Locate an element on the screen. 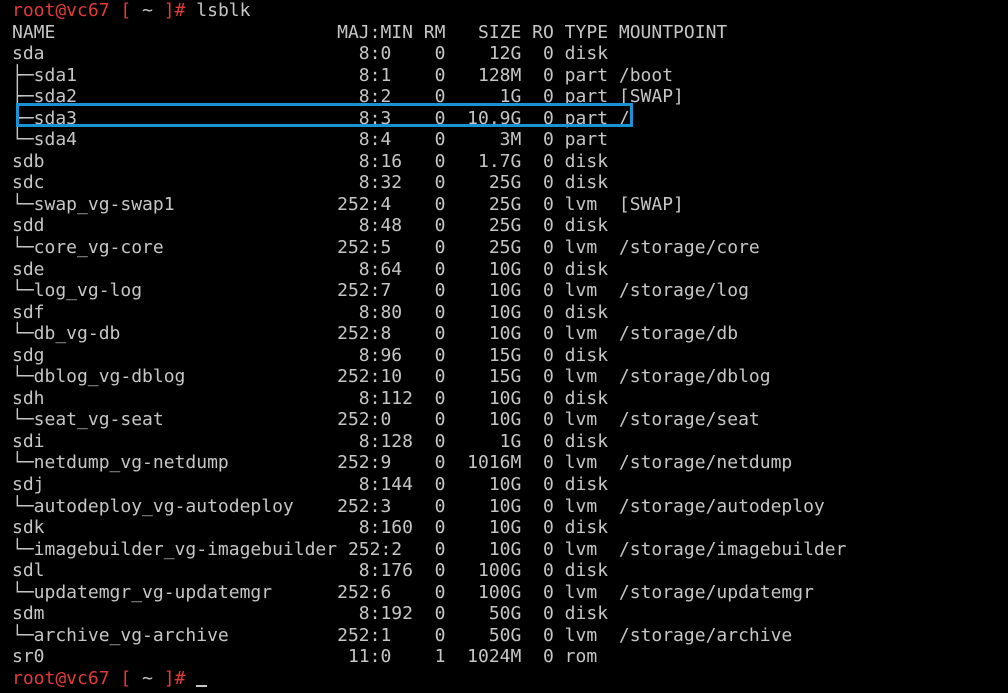  device-row: └─swap_vg-swap1 252:4 0 25G 0 lvm [SWAP] is located at coordinates (348, 204).